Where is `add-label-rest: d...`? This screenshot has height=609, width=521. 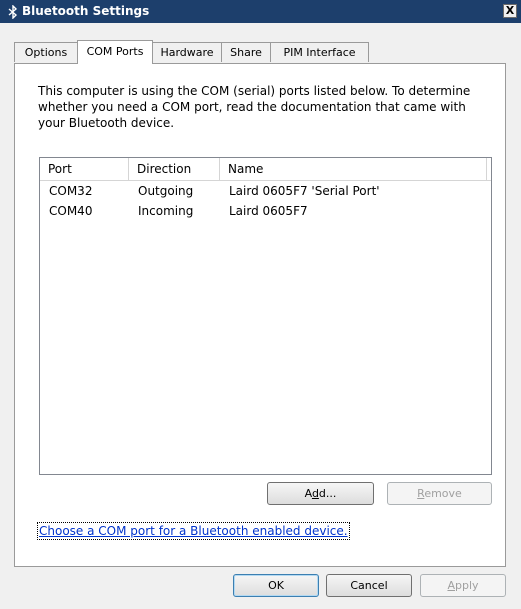
add-label-rest: d... is located at coordinates (327, 493).